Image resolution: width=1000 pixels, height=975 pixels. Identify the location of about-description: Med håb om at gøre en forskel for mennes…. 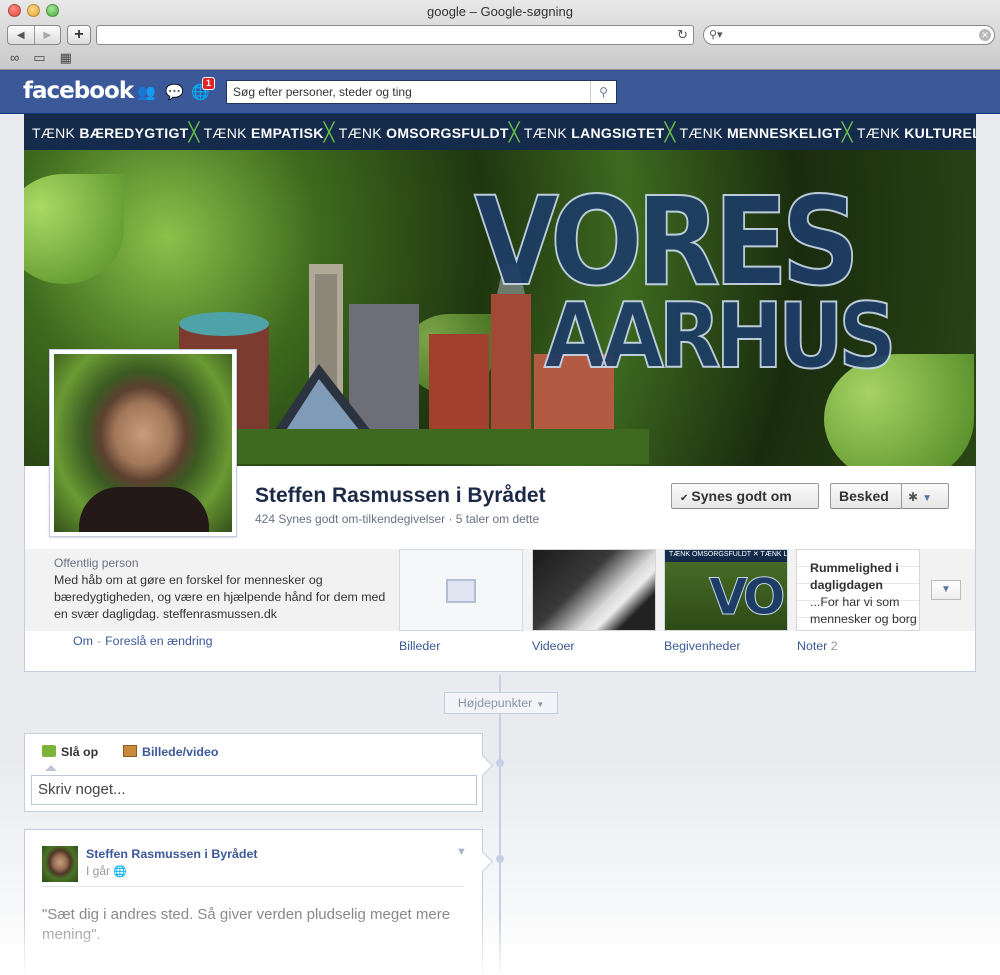
(220, 597).